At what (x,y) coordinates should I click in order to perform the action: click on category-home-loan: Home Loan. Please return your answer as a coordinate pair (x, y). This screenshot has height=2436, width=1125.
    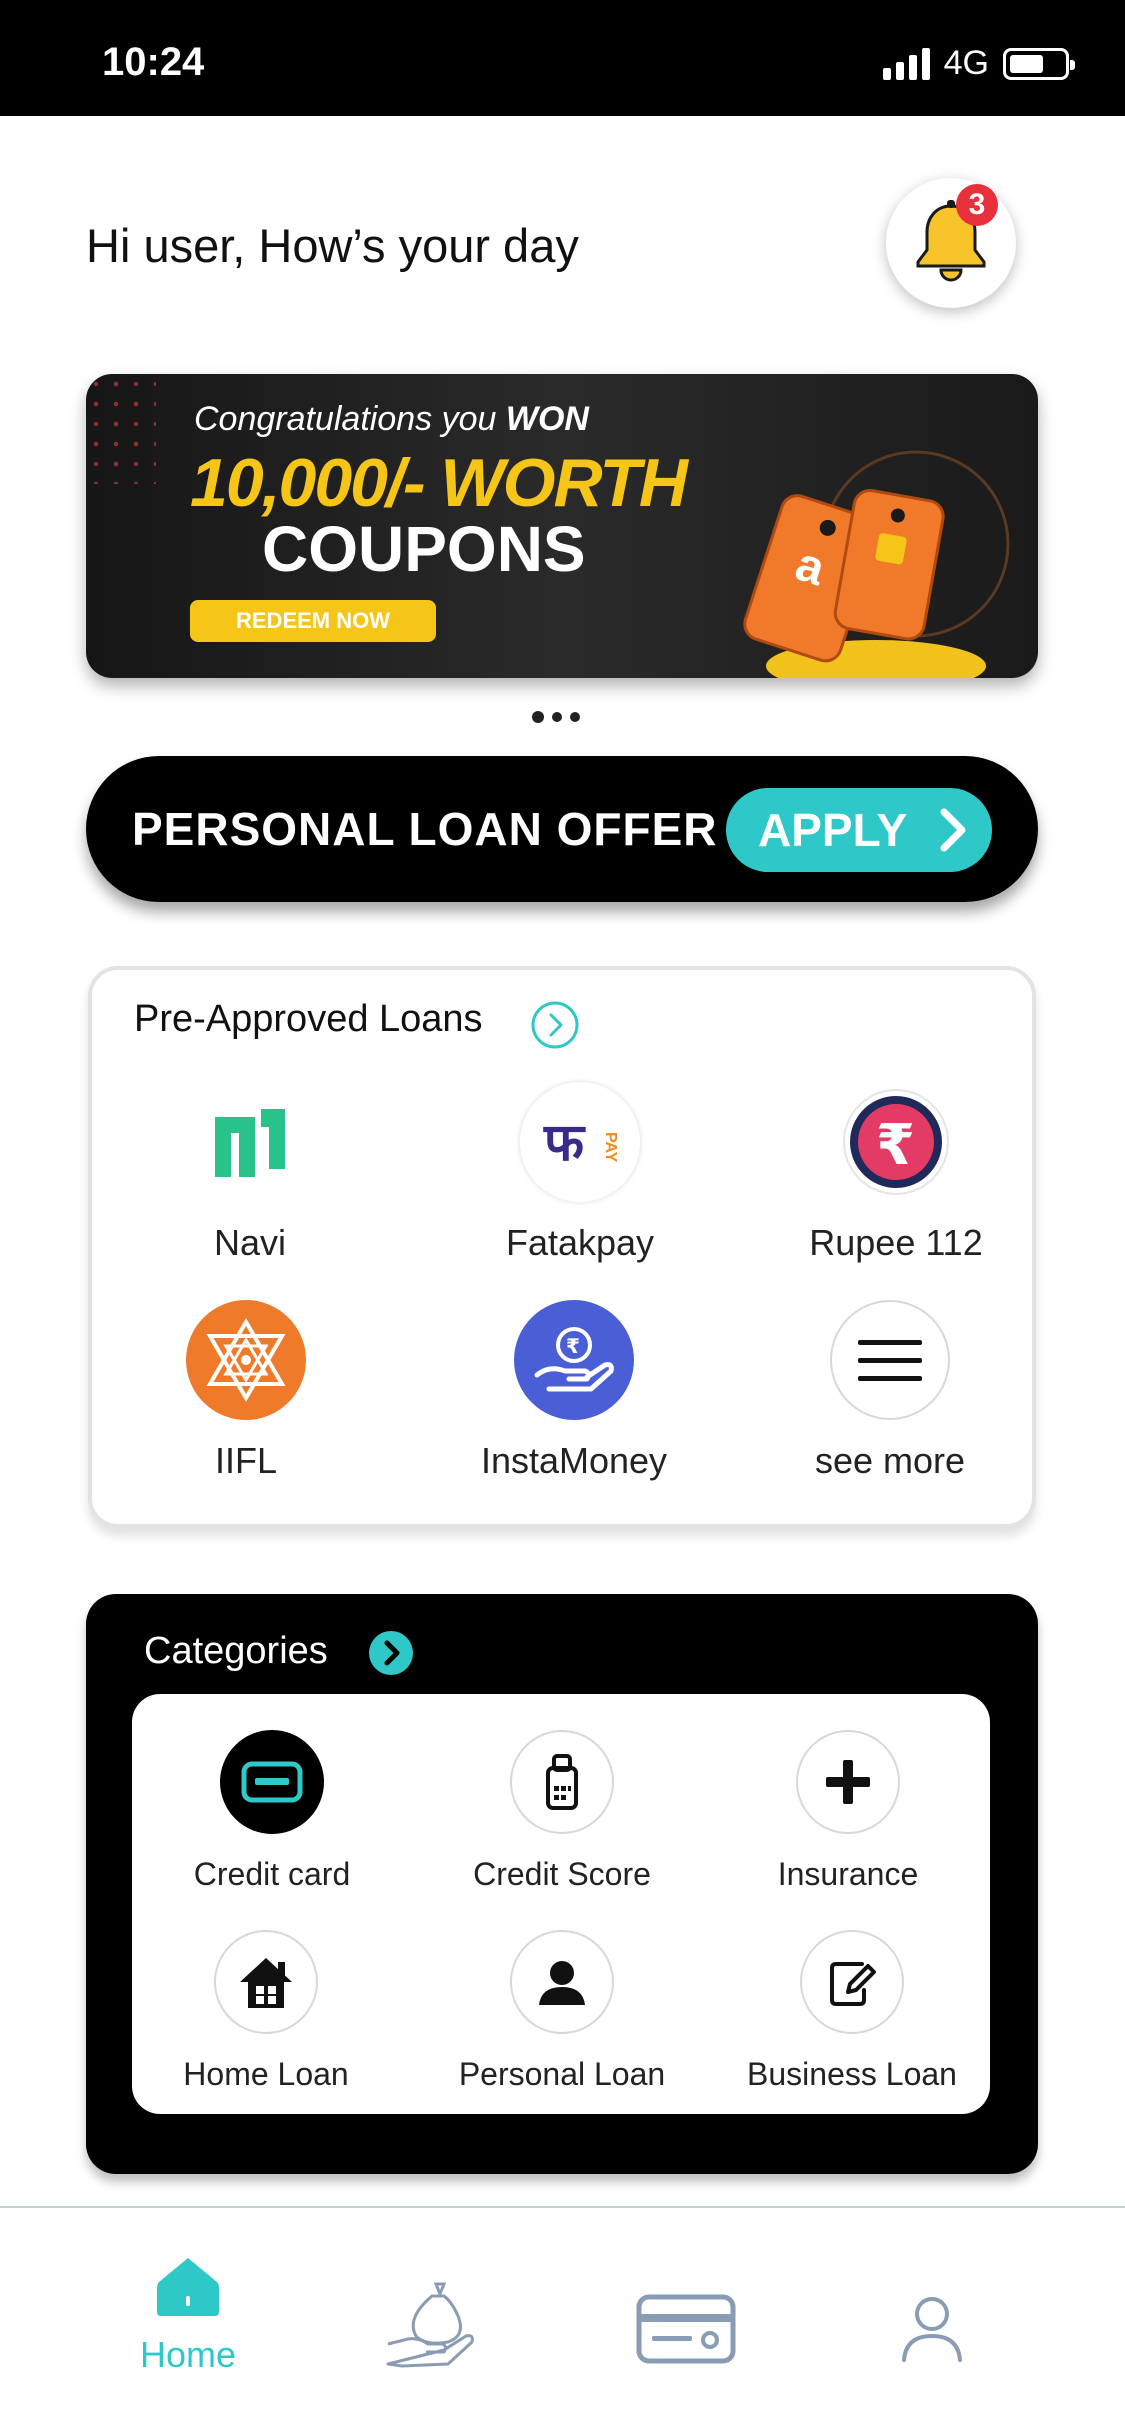
    Looking at the image, I should click on (266, 2011).